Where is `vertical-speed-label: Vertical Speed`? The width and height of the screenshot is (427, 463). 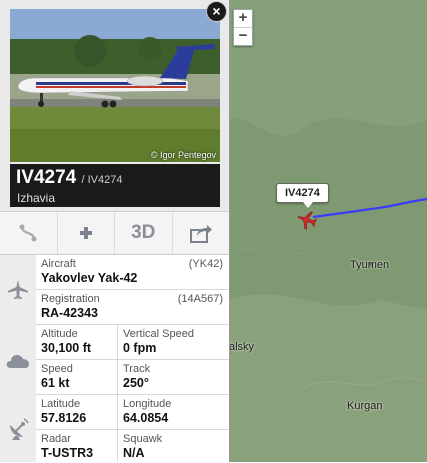 vertical-speed-label: Vertical Speed is located at coordinates (158, 334).